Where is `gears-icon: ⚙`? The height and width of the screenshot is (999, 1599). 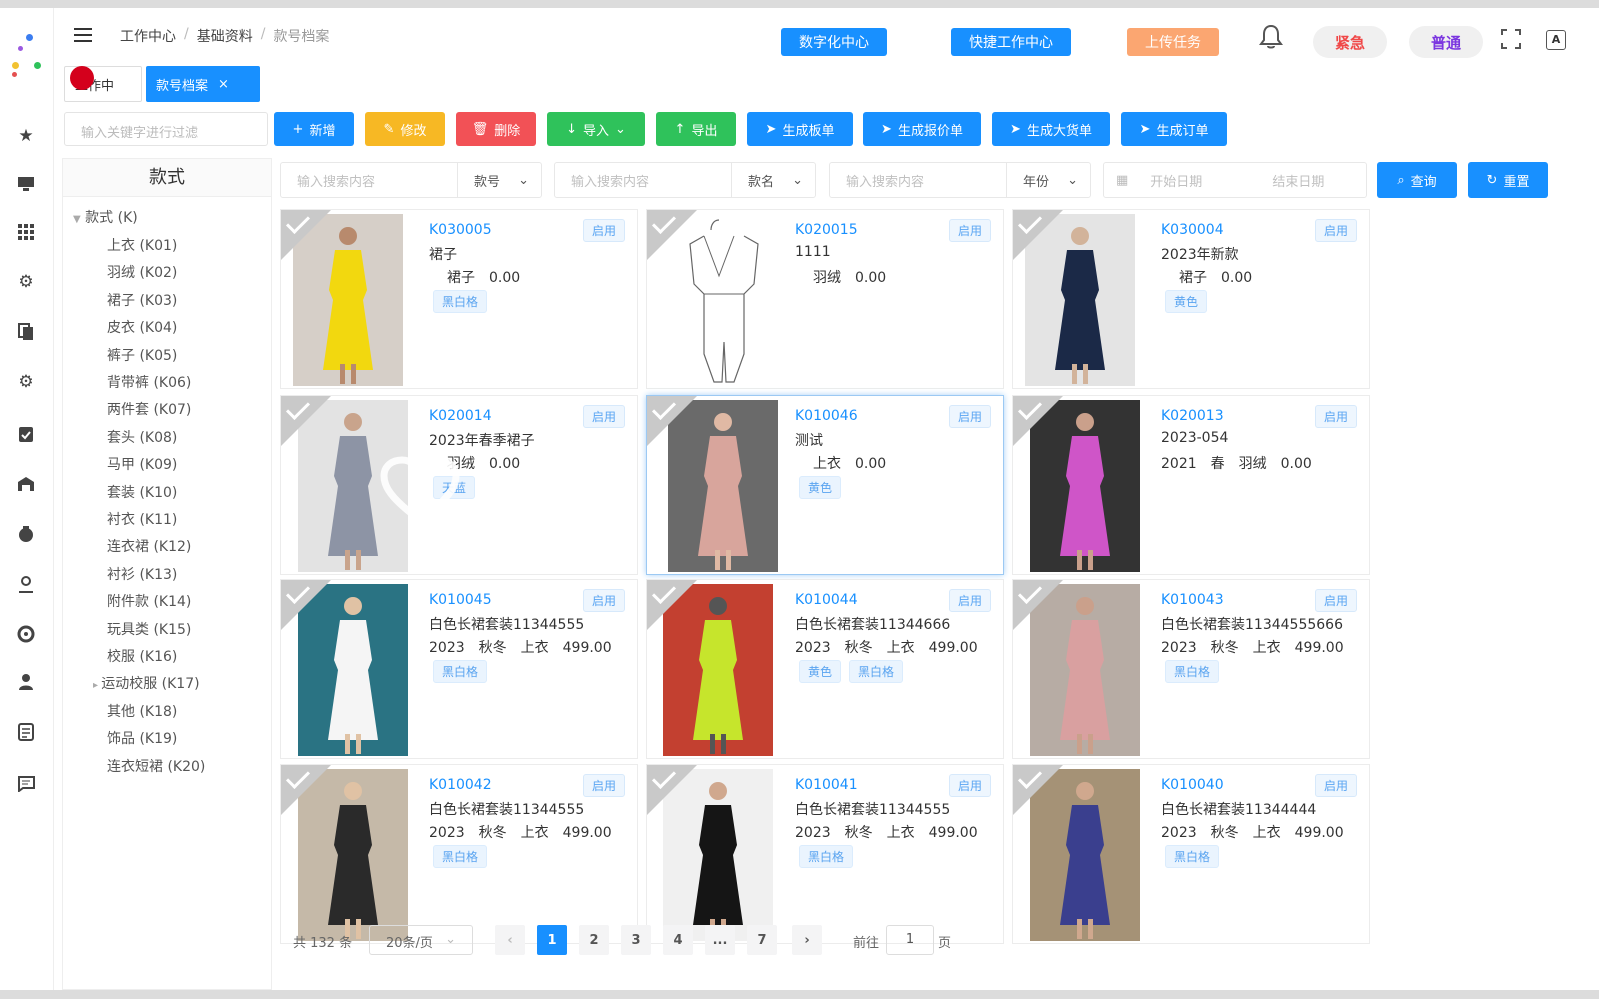 gears-icon: ⚙ is located at coordinates (26, 382).